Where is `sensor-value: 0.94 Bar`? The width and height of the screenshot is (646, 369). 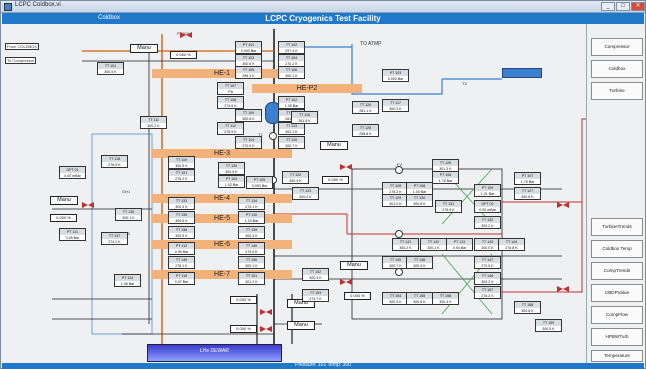 sensor-value: 0.94 Bar is located at coordinates (459, 248).